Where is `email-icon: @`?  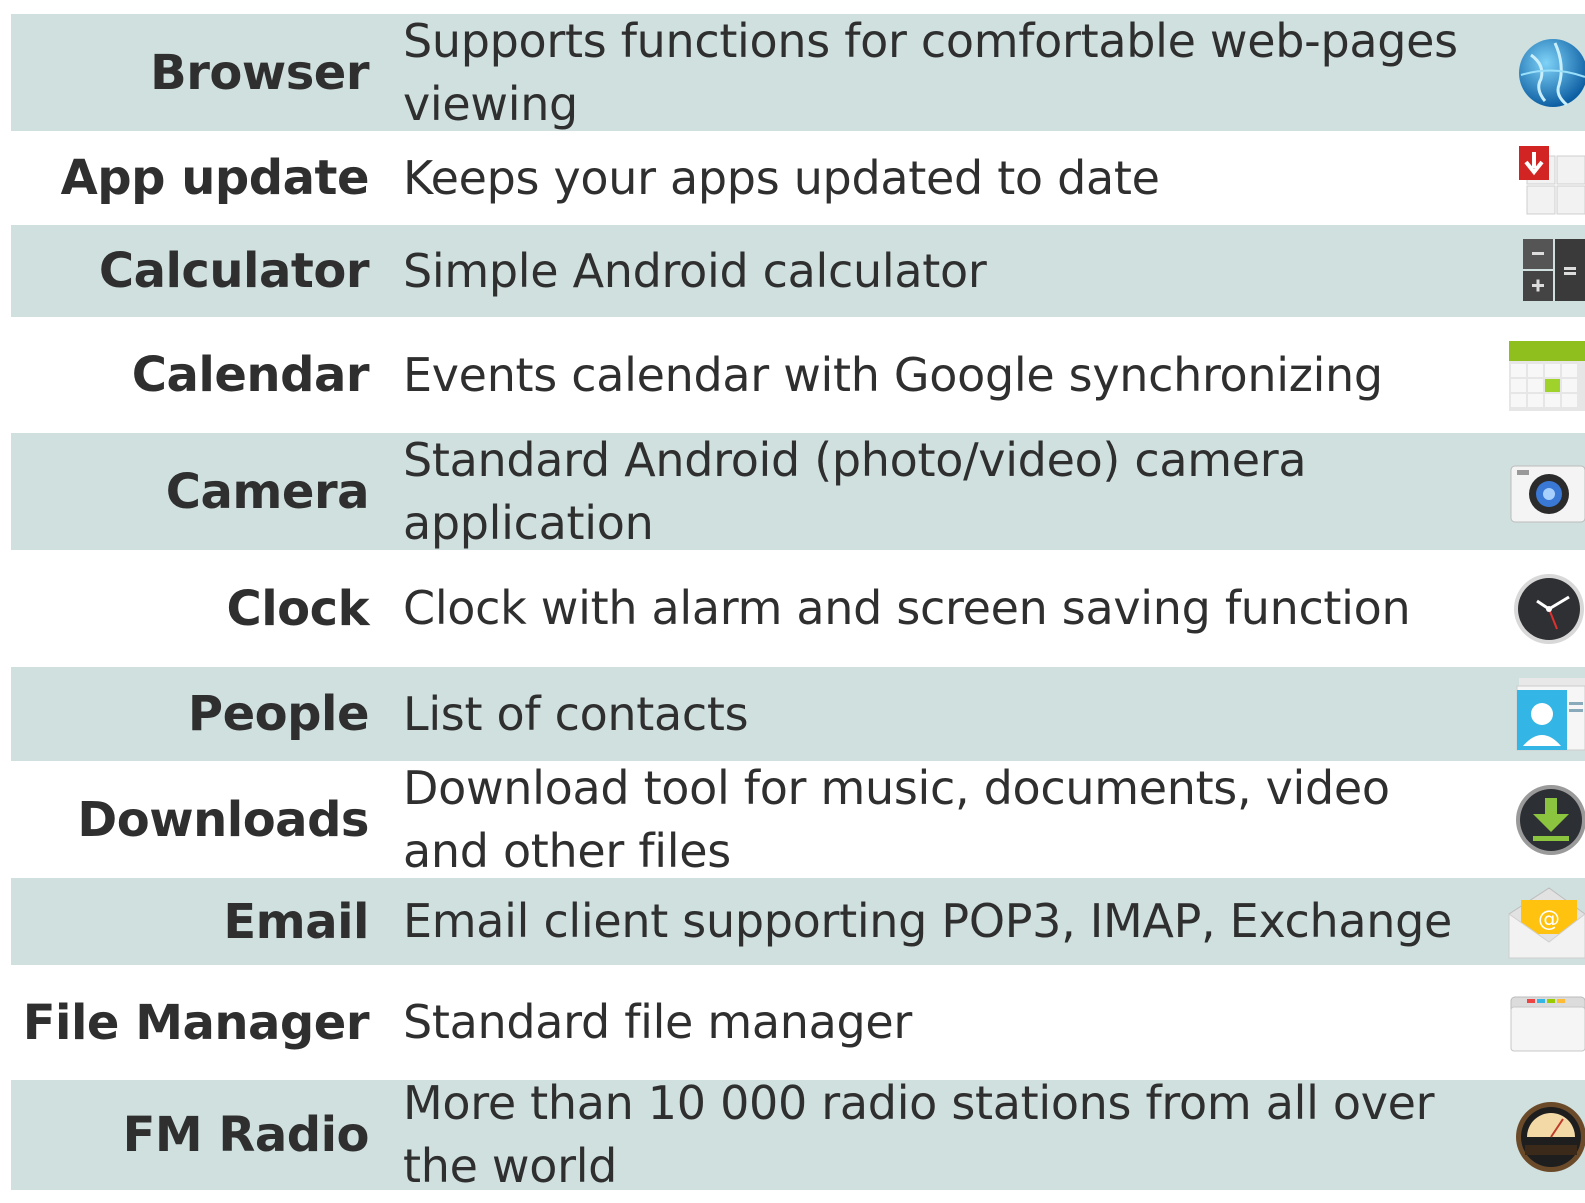 email-icon: @ is located at coordinates (1545, 922).